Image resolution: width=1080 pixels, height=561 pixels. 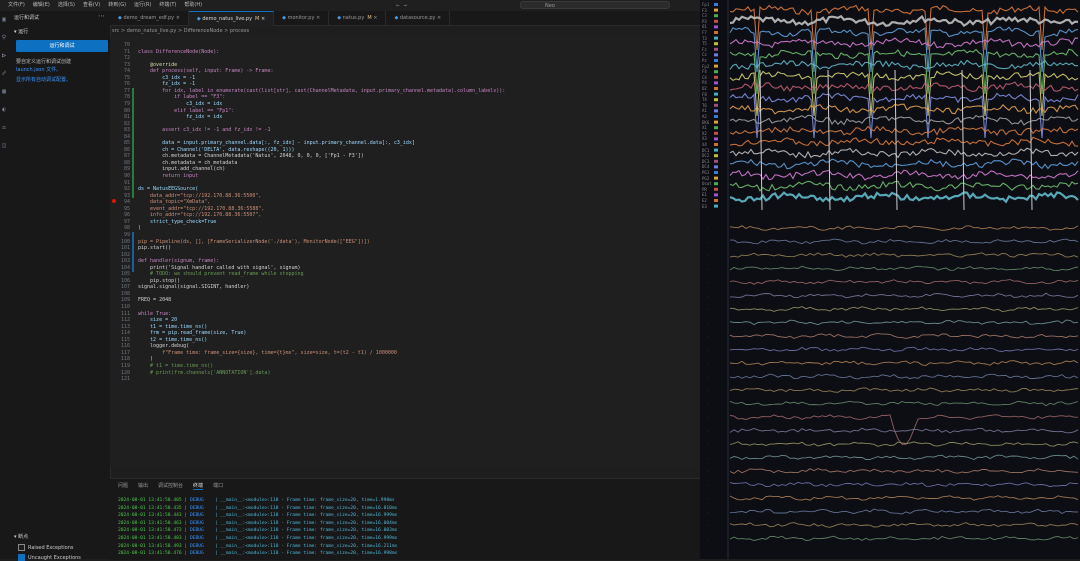 What do you see at coordinates (401, 5) in the screenshot?
I see `nav-arrows: ← →` at bounding box center [401, 5].